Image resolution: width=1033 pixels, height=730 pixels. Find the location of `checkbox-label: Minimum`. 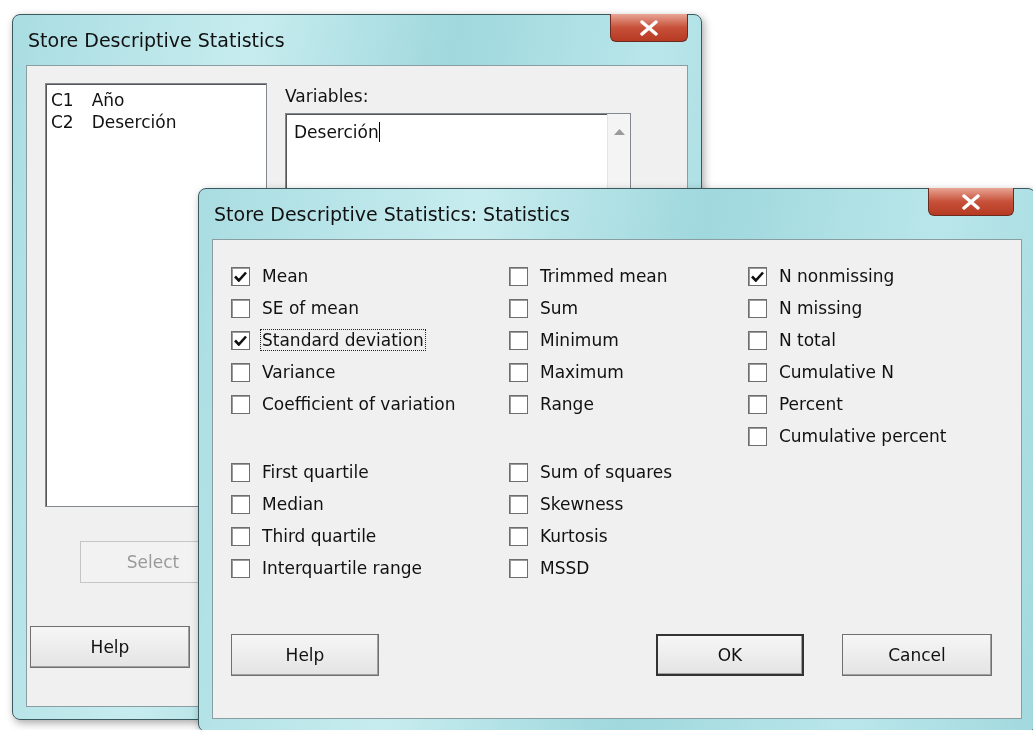

checkbox-label: Minimum is located at coordinates (579, 340).